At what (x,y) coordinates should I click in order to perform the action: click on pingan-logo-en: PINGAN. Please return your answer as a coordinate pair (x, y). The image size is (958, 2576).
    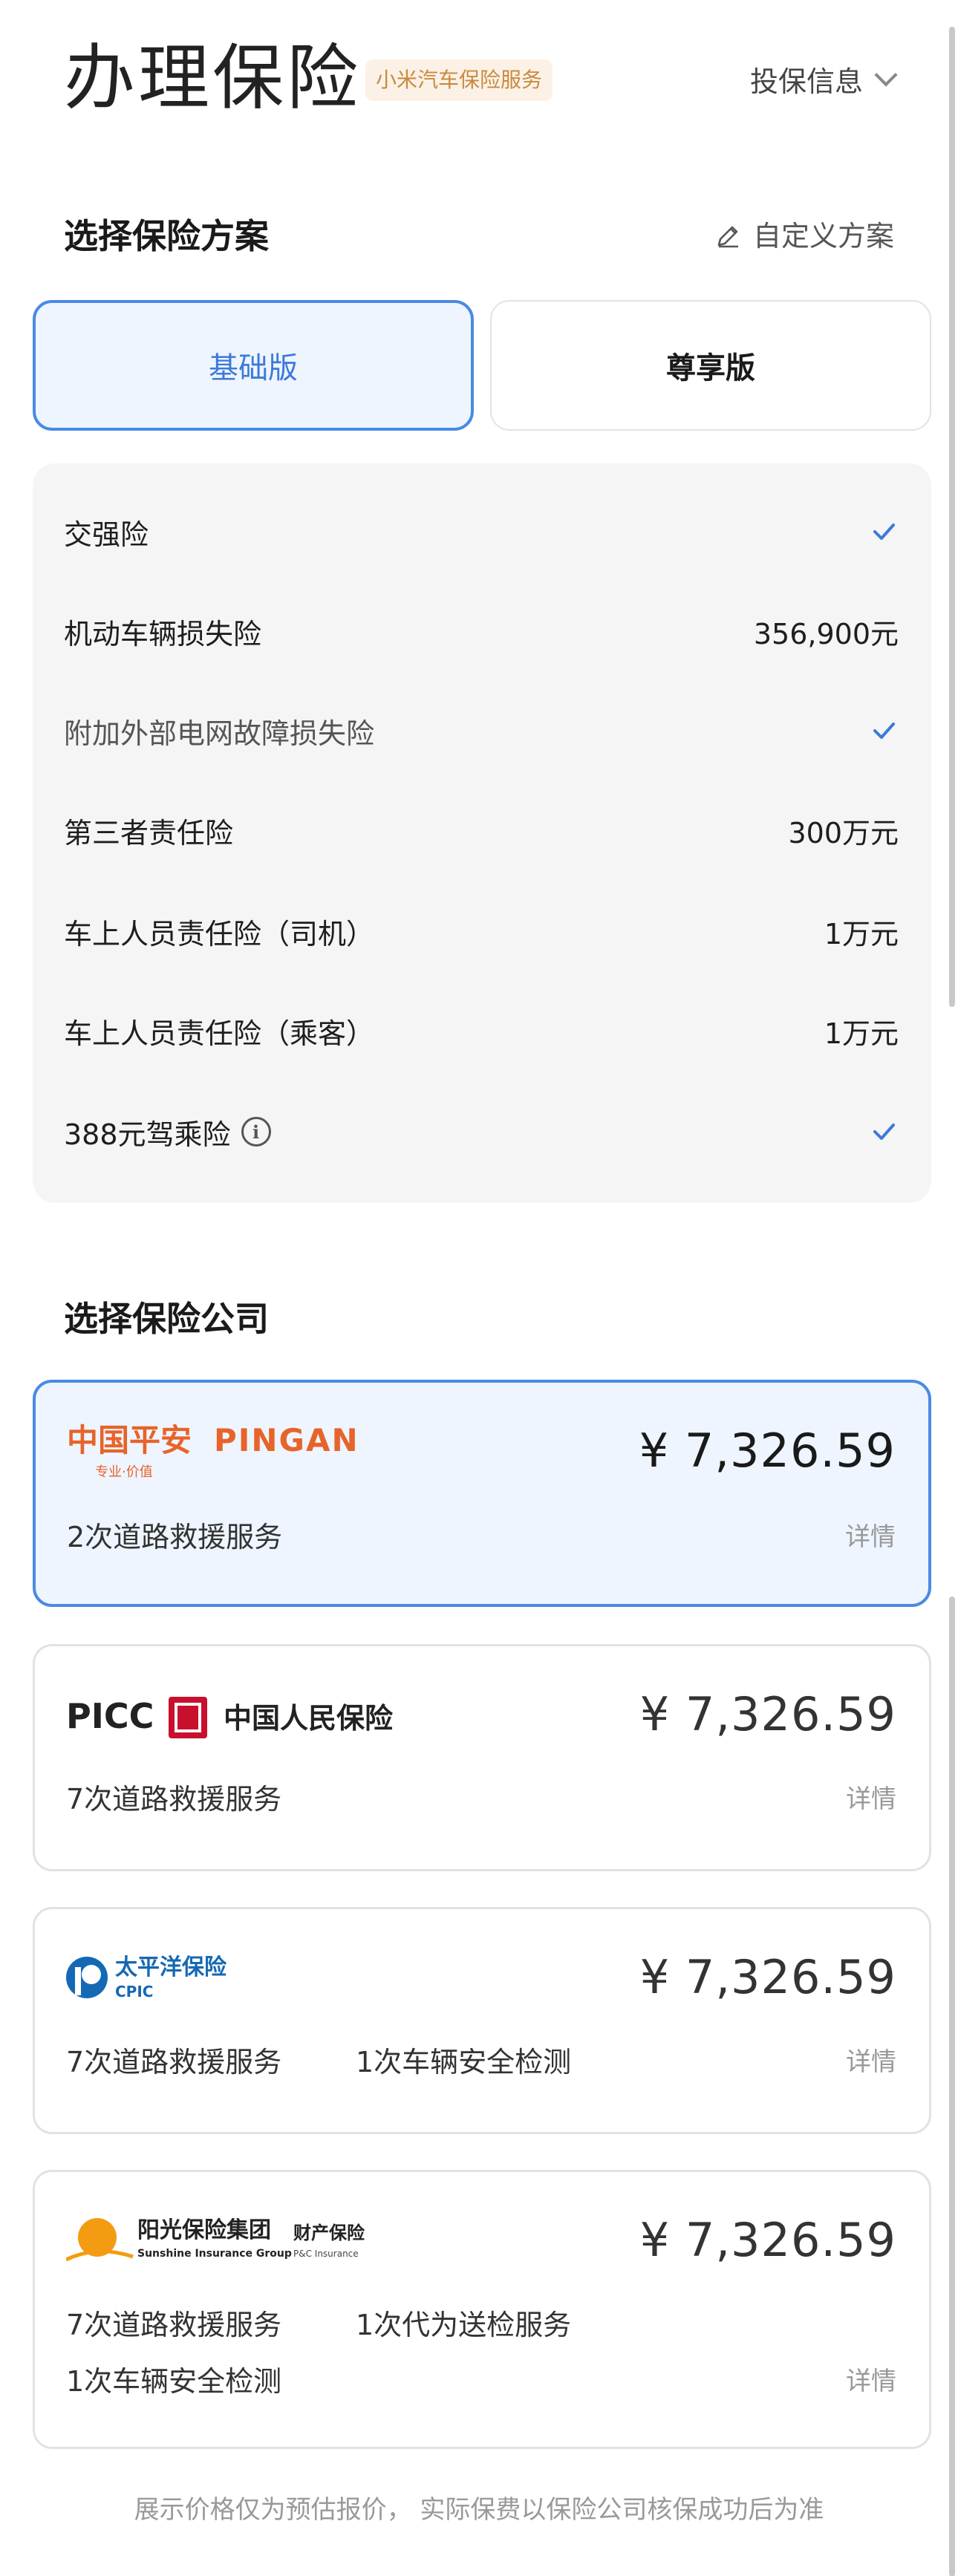
    Looking at the image, I should click on (286, 1440).